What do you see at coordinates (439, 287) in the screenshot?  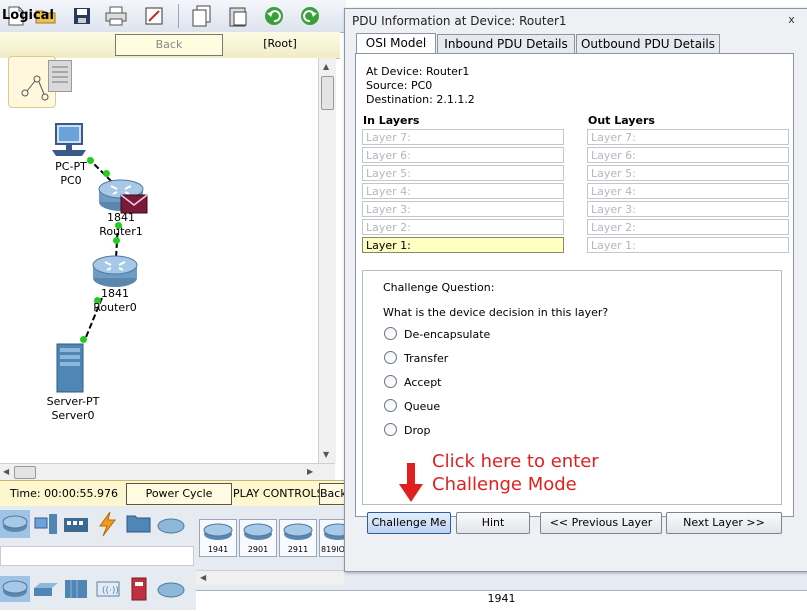 I see `challenge-title: Challenge Question:` at bounding box center [439, 287].